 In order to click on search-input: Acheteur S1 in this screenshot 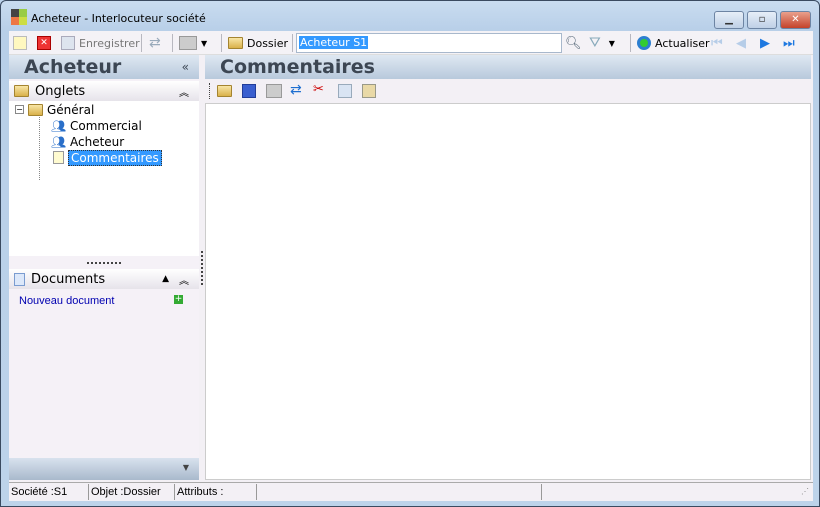, I will do `click(429, 43)`.